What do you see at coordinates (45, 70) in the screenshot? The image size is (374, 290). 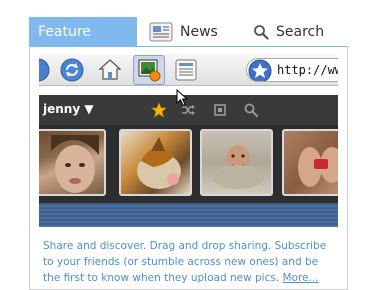 I see `back-icon` at bounding box center [45, 70].